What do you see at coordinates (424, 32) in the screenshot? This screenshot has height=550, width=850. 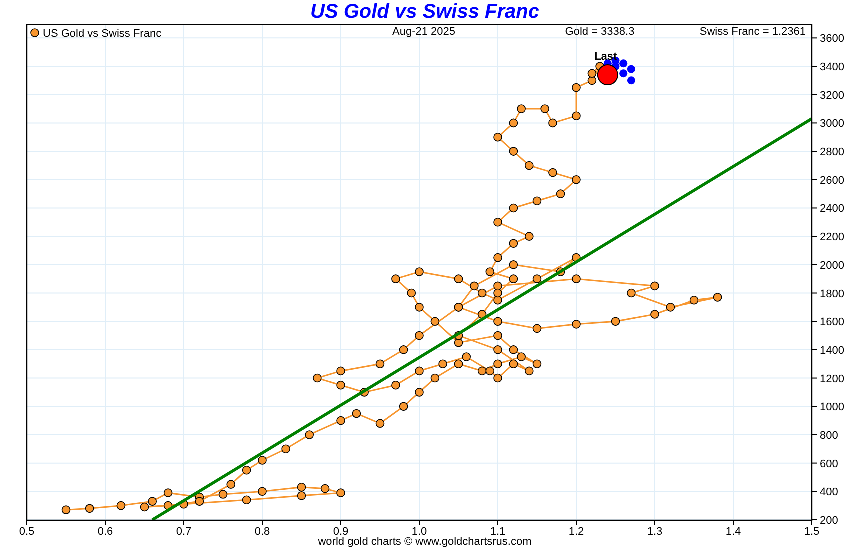 I see `date-text: Aug-21 2025` at bounding box center [424, 32].